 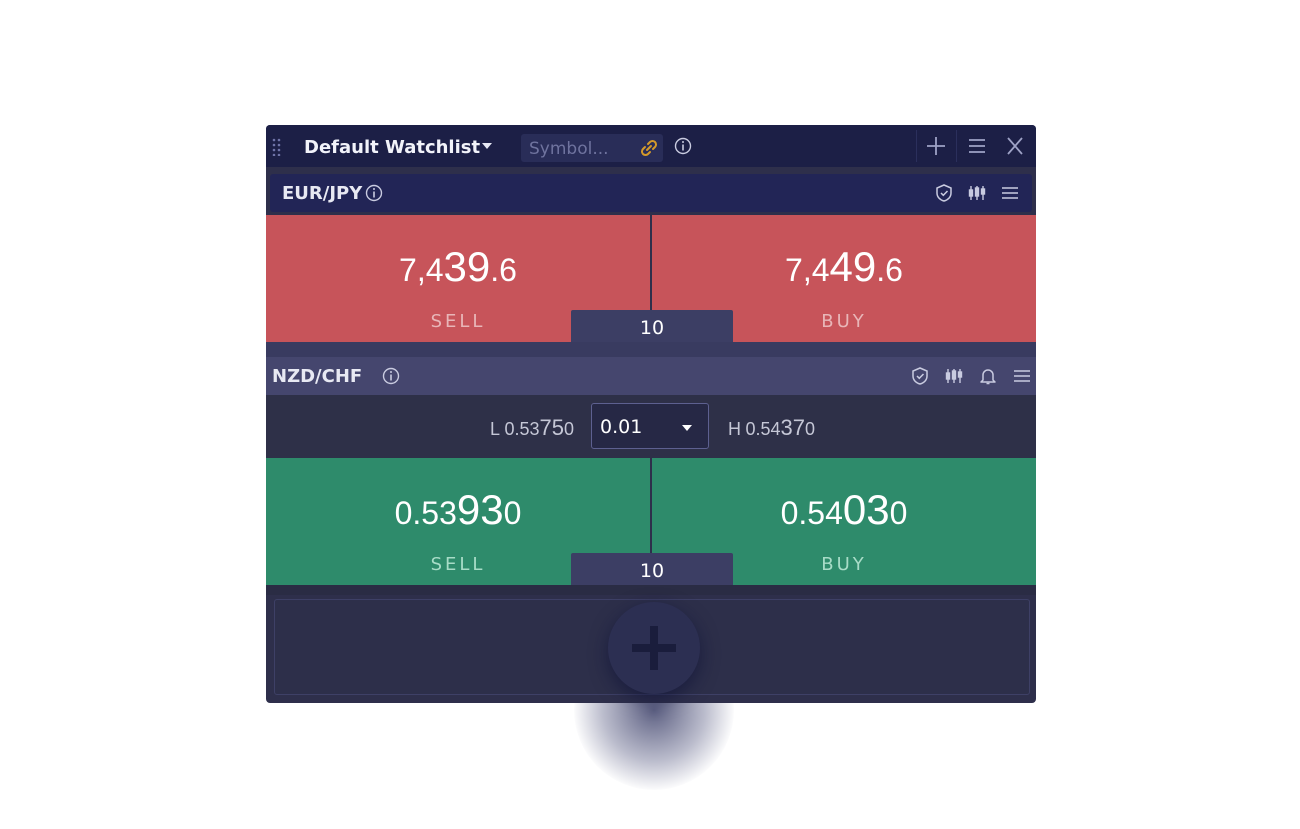 I want to click on watchlist-menu-button, so click(x=977, y=146).